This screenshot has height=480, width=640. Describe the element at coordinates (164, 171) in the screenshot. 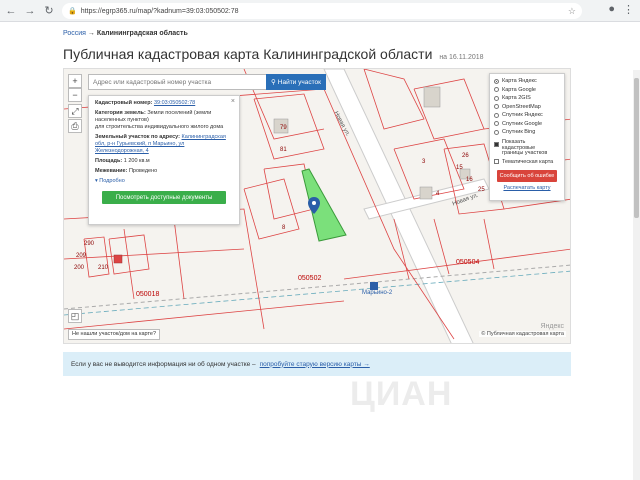

I see `boundary-row: Межевание: Проведено` at that location.